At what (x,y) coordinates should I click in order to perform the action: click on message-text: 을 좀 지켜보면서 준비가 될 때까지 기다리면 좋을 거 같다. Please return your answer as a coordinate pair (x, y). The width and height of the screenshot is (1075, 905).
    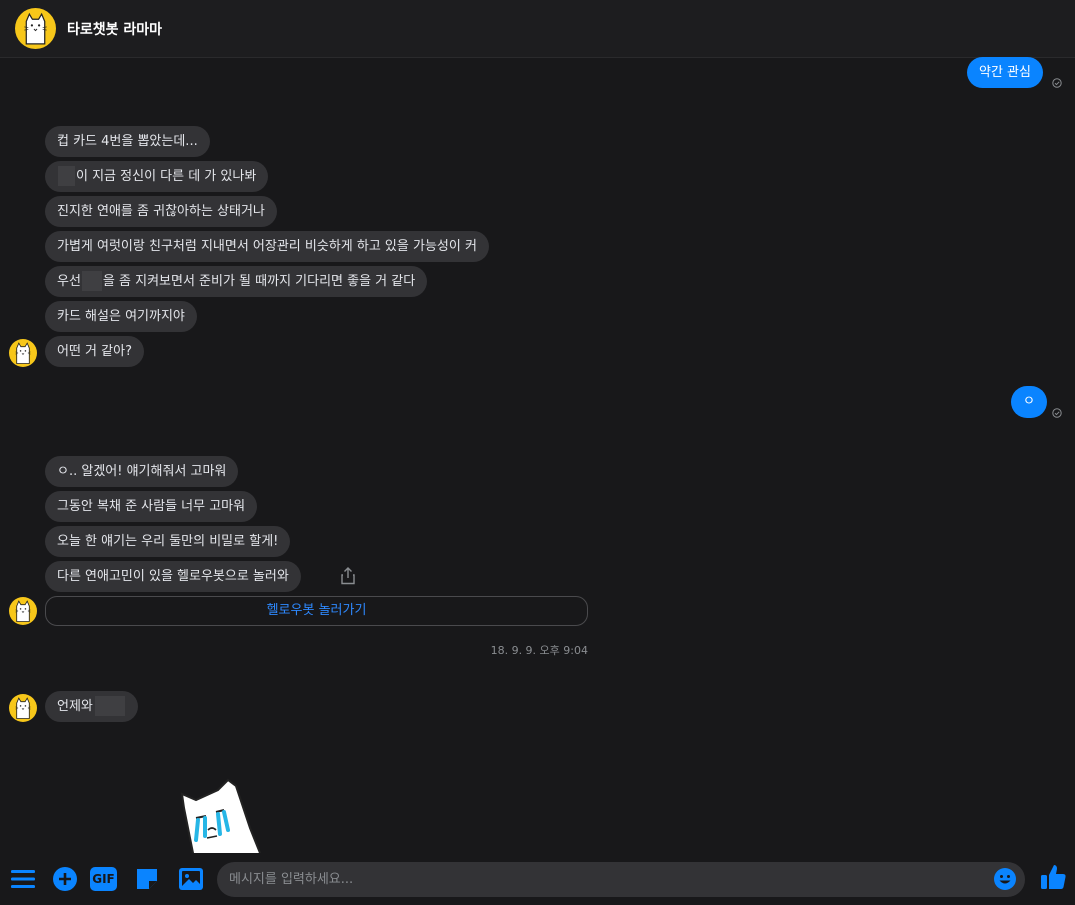
    Looking at the image, I should click on (259, 281).